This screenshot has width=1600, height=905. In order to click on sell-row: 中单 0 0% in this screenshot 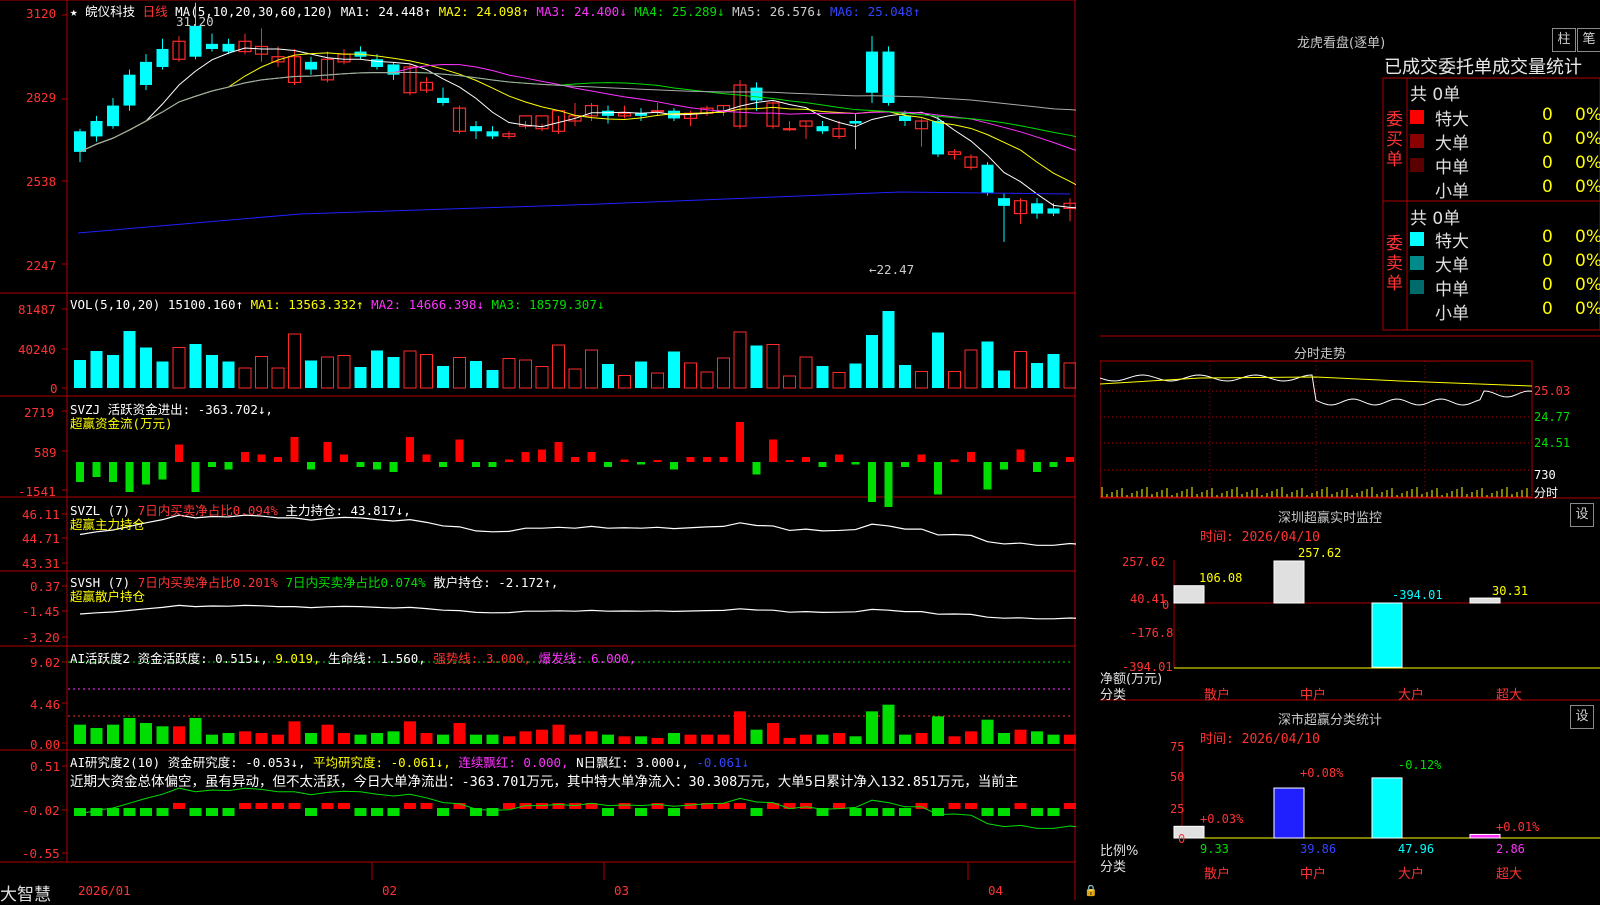, I will do `click(1505, 287)`.